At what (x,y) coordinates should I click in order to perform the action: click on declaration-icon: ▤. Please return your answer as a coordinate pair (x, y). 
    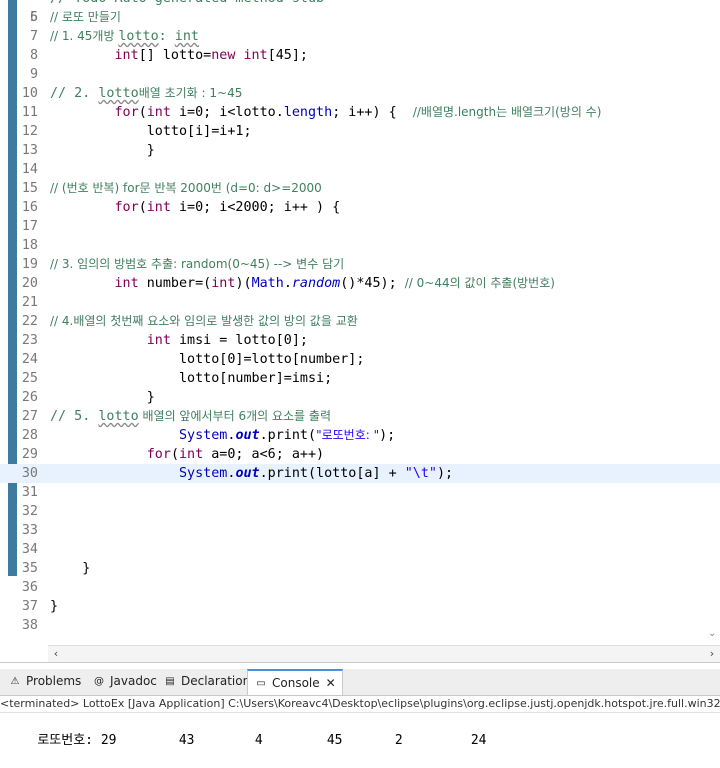
    Looking at the image, I should click on (170, 681).